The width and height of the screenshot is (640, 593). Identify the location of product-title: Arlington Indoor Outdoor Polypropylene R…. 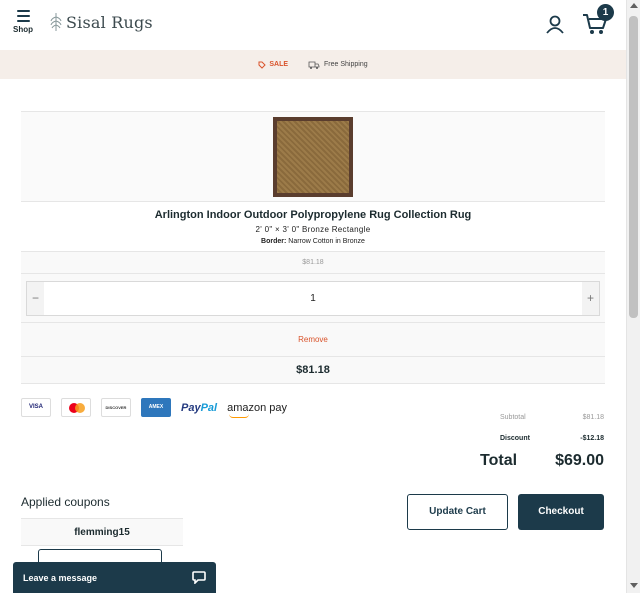
(313, 211).